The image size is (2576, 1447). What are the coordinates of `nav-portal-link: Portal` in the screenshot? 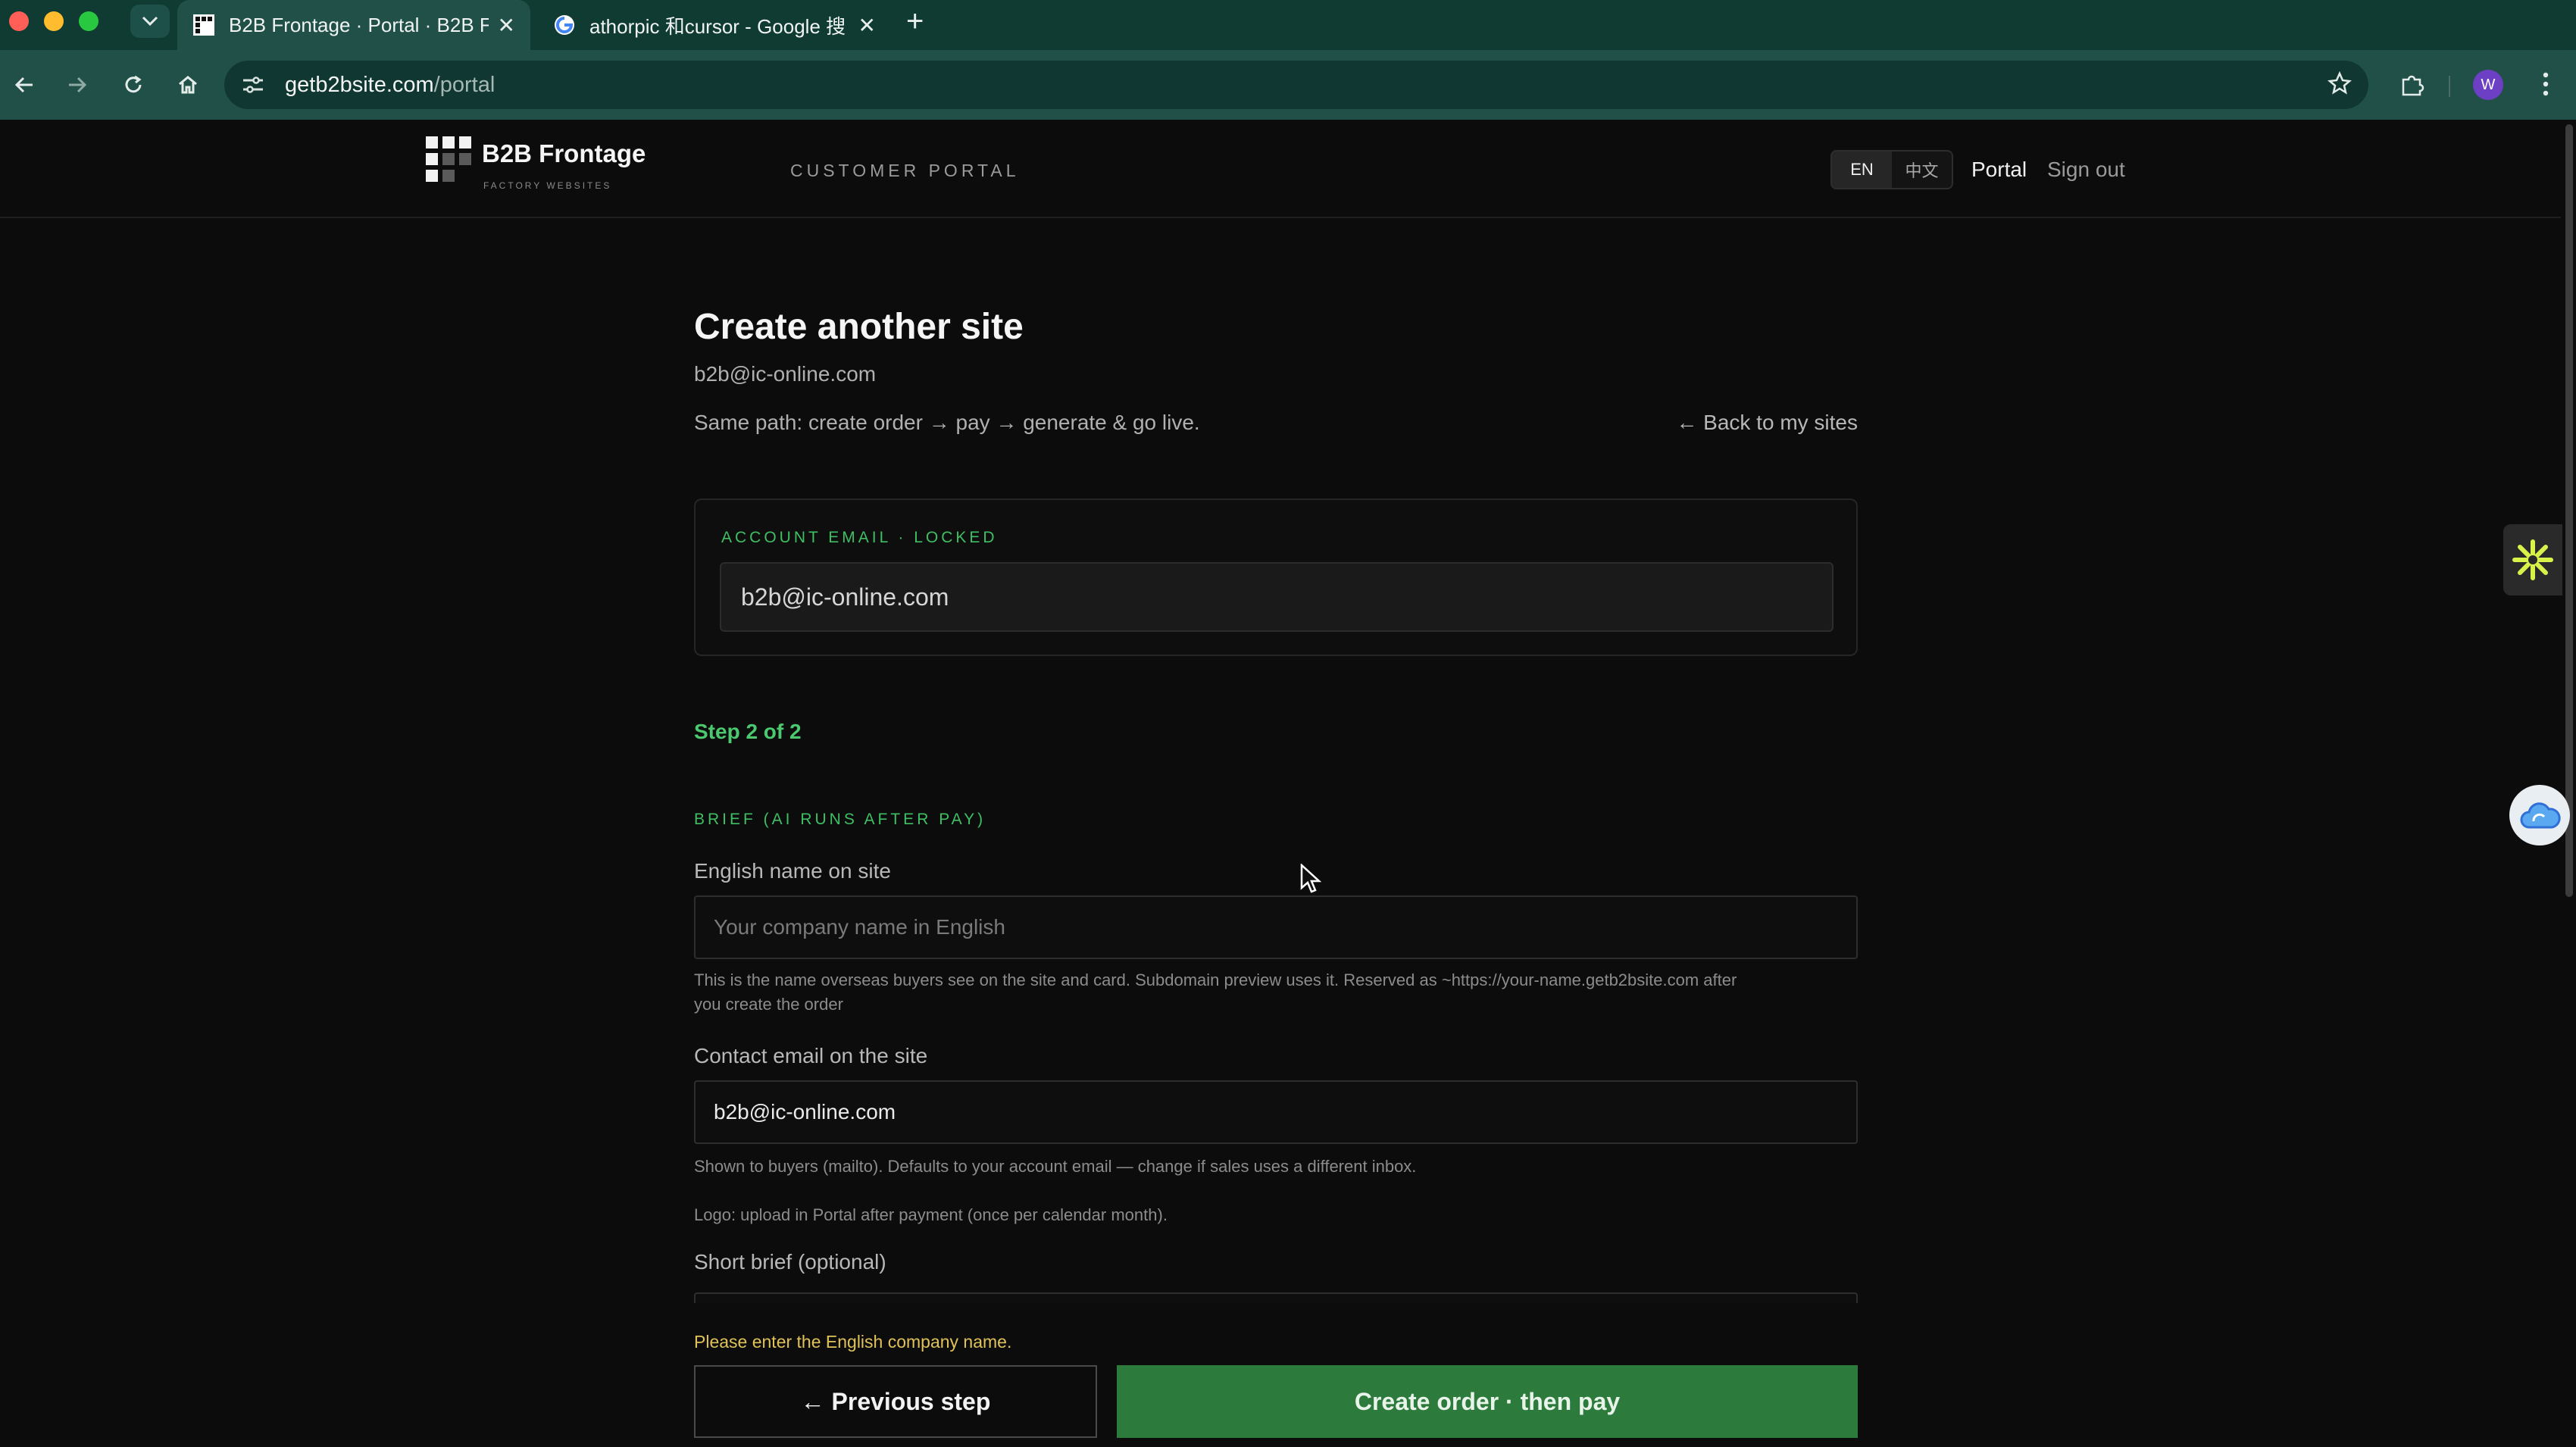 It's located at (1999, 170).